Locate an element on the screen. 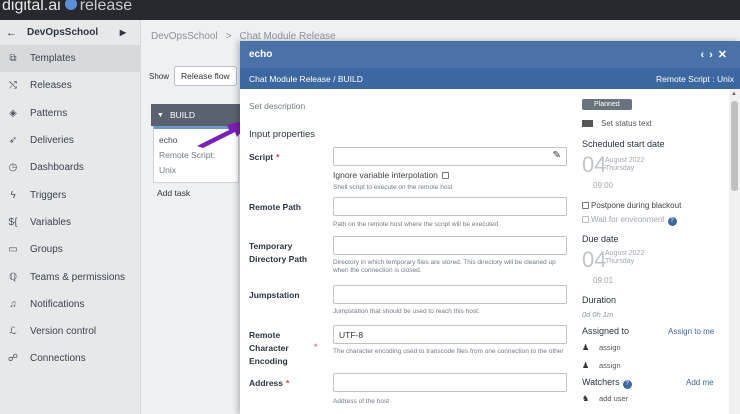  modal-title: echo is located at coordinates (261, 54).